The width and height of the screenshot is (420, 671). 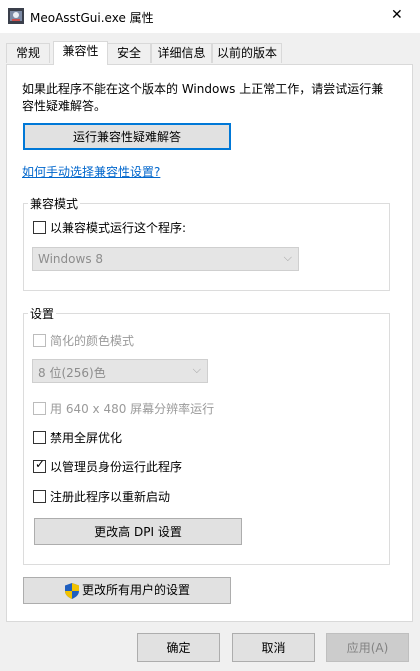 I want to click on tab-compatibility: 兼容性, so click(x=80, y=53).